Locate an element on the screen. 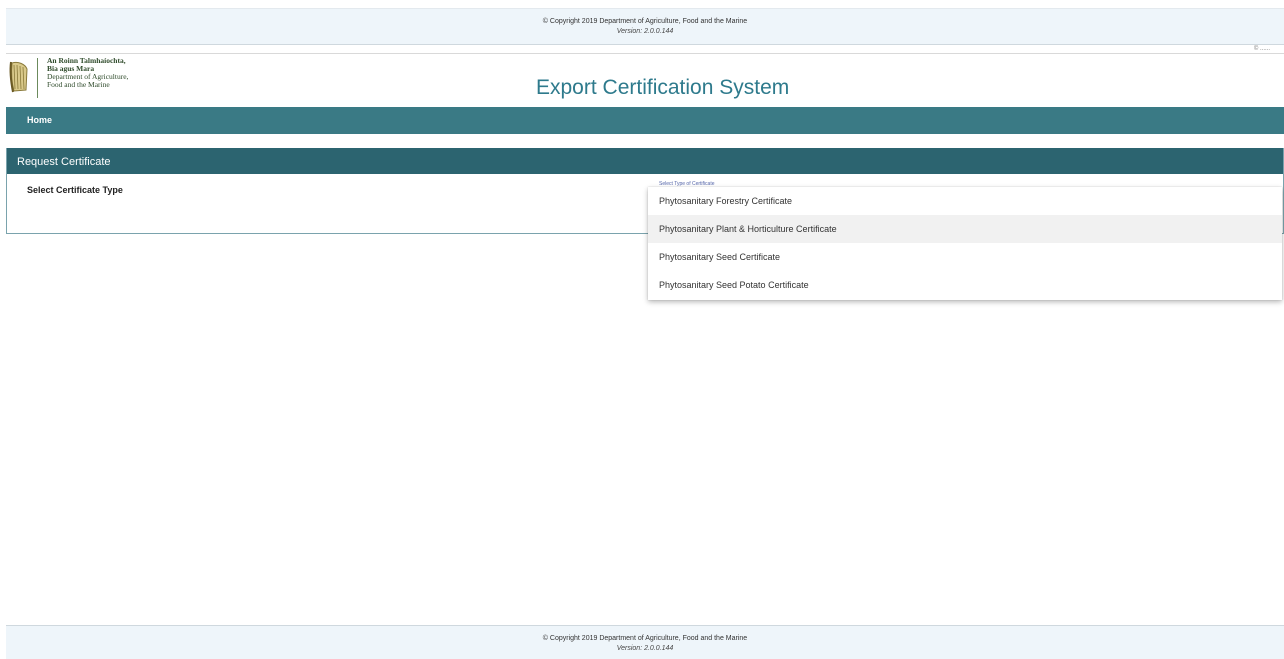  nav-home-link: Home is located at coordinates (39, 120).